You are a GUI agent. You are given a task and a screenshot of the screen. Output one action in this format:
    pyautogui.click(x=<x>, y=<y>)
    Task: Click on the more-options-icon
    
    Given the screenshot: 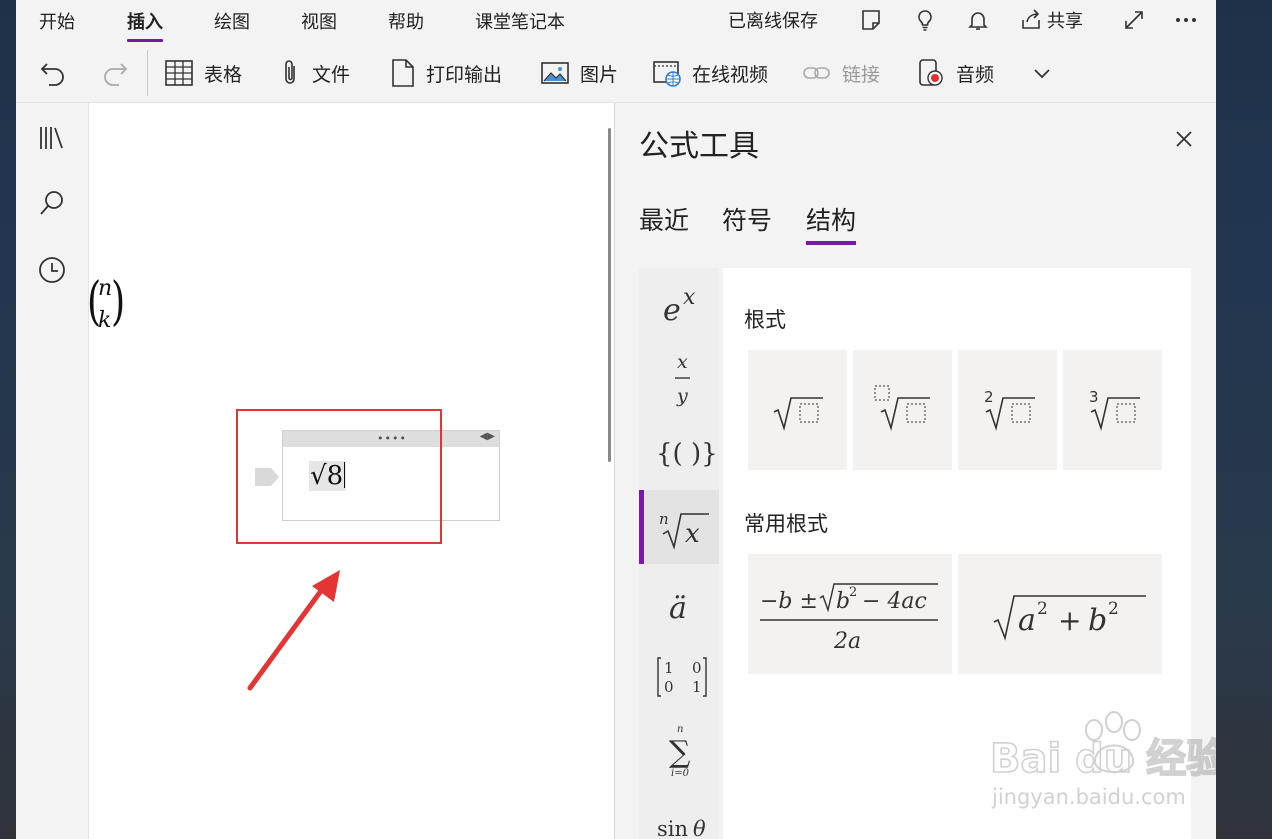 What is the action you would take?
    pyautogui.click(x=1186, y=20)
    